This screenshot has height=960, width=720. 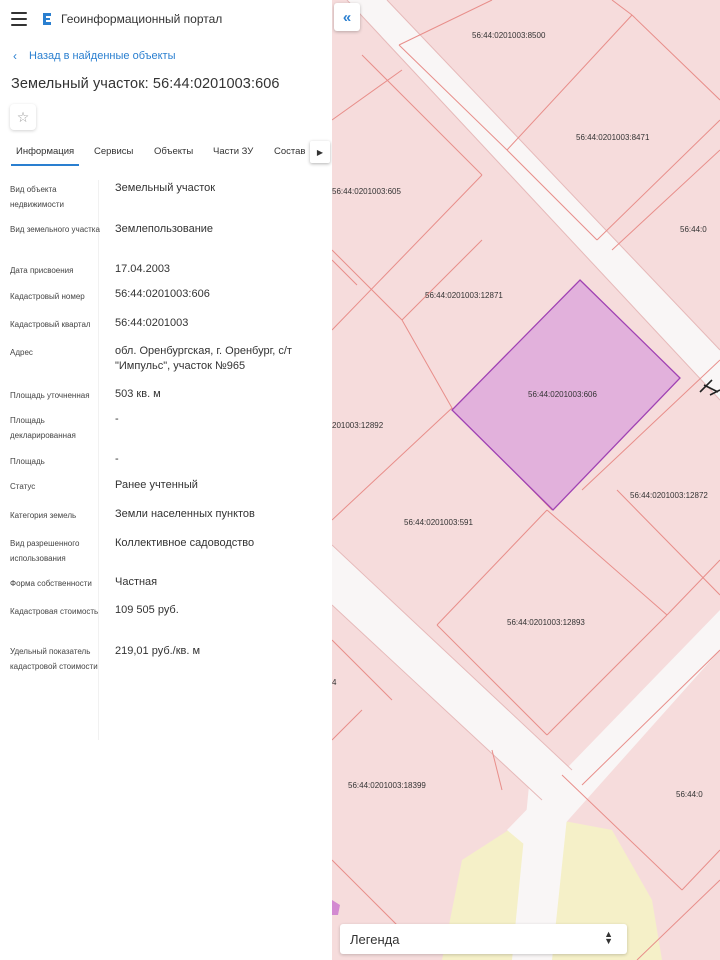 What do you see at coordinates (165, 188) in the screenshot?
I see `prop-value: Земельный участок` at bounding box center [165, 188].